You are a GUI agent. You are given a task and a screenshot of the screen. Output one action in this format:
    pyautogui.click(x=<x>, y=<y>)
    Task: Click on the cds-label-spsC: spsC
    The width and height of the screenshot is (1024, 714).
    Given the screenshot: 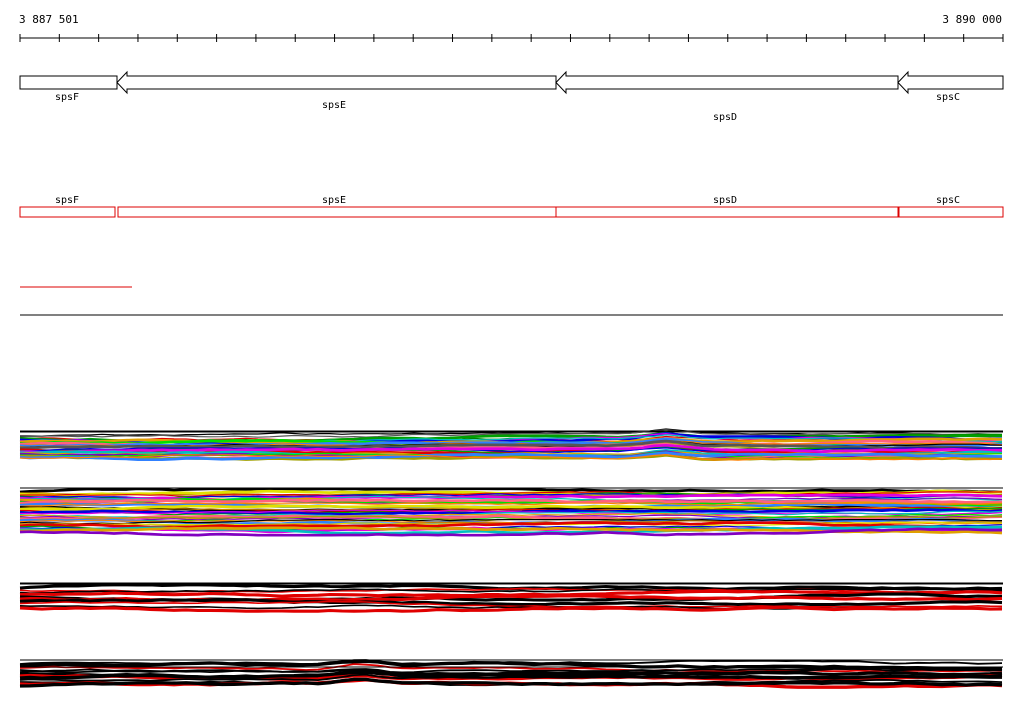 What is the action you would take?
    pyautogui.click(x=948, y=200)
    